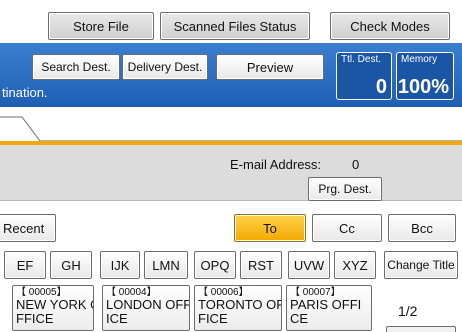 The height and width of the screenshot is (332, 462). What do you see at coordinates (421, 329) in the screenshot?
I see `page-scroll-button-edge` at bounding box center [421, 329].